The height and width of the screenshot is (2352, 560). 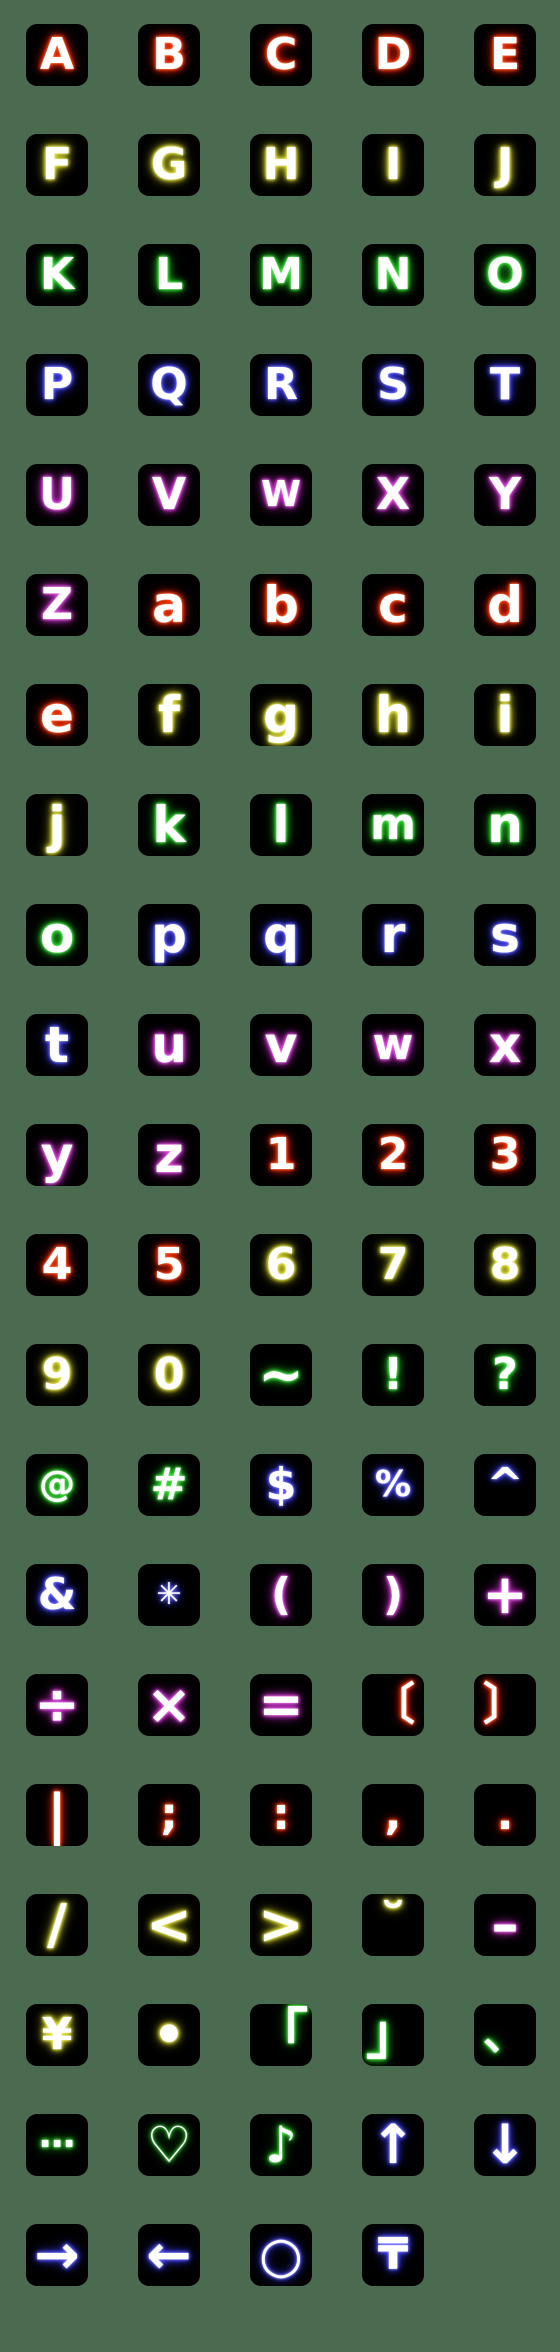 I want to click on glyph-tile-digit-8: 8, so click(x=505, y=1265).